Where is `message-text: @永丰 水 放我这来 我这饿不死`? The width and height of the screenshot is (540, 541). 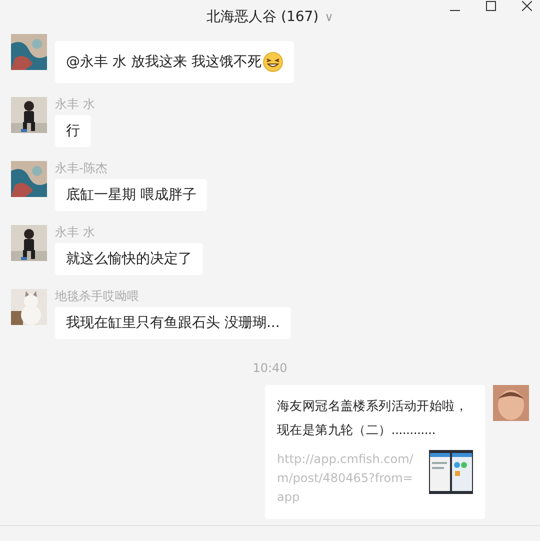
message-text: @永丰 水 放我这来 我这饿不死 is located at coordinates (164, 62).